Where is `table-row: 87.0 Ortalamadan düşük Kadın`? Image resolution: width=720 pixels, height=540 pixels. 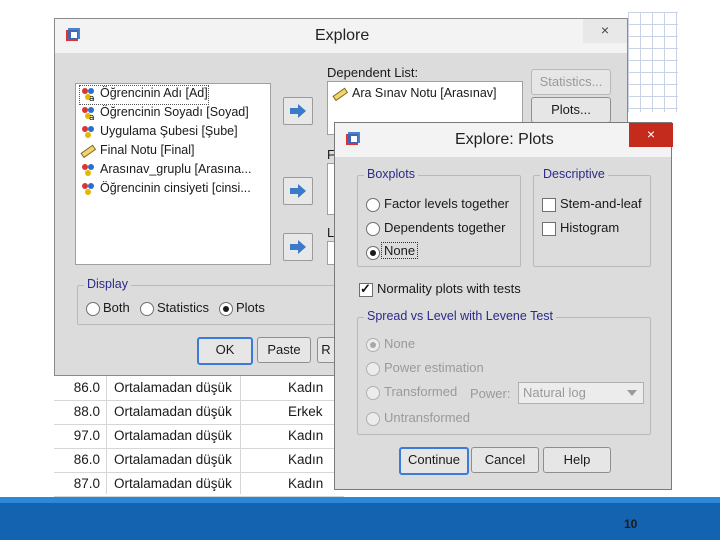
table-row: 87.0 Ortalamadan düşük Kadın is located at coordinates (199, 484).